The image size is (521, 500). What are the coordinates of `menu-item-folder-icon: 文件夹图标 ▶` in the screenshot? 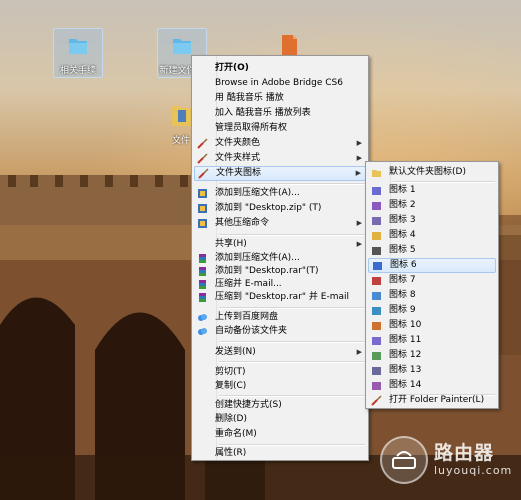 It's located at (280, 173).